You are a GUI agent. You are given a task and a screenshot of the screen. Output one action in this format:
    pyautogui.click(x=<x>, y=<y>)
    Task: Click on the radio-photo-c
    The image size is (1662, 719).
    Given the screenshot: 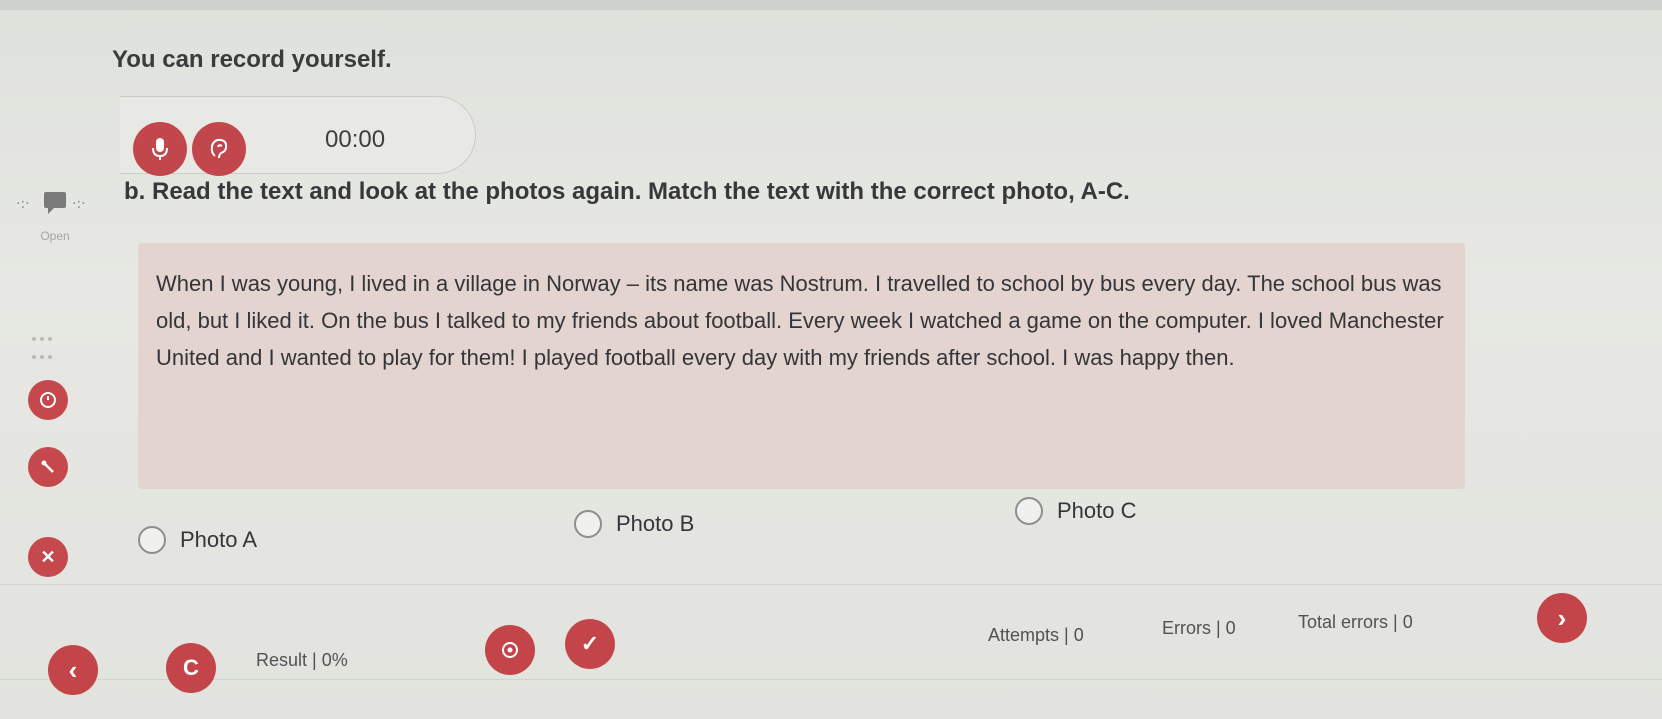 What is the action you would take?
    pyautogui.click(x=1029, y=511)
    